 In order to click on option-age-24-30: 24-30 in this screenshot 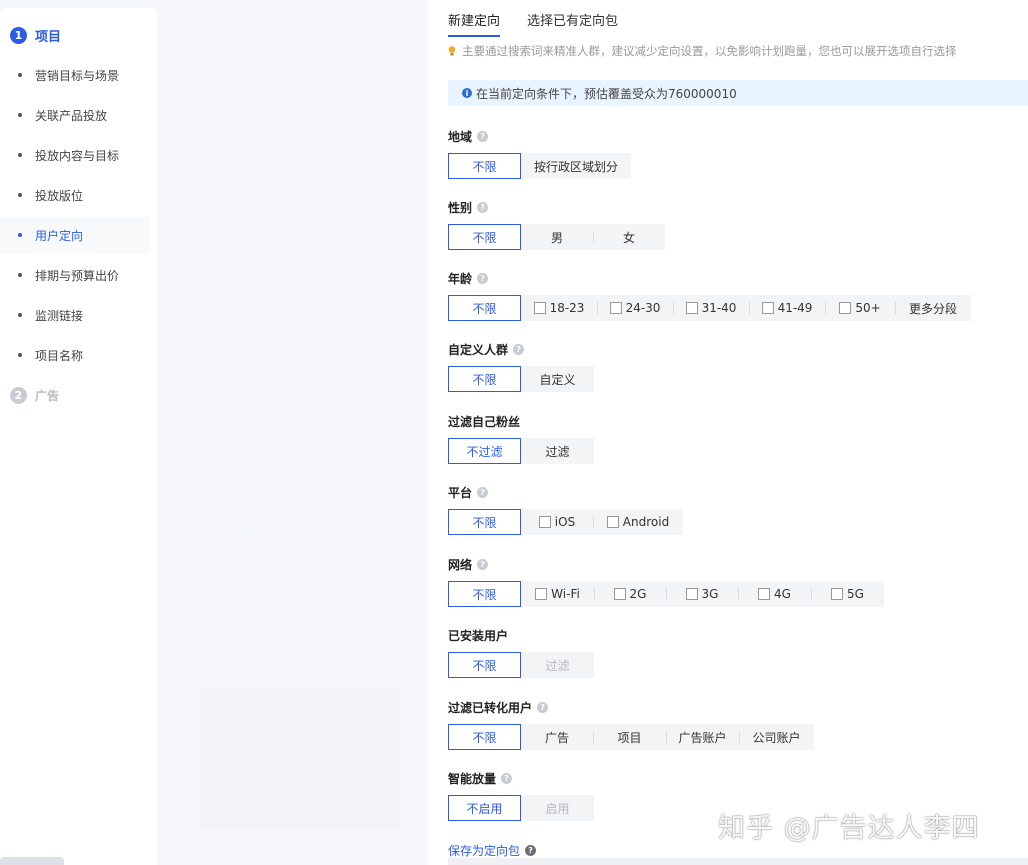, I will do `click(635, 308)`.